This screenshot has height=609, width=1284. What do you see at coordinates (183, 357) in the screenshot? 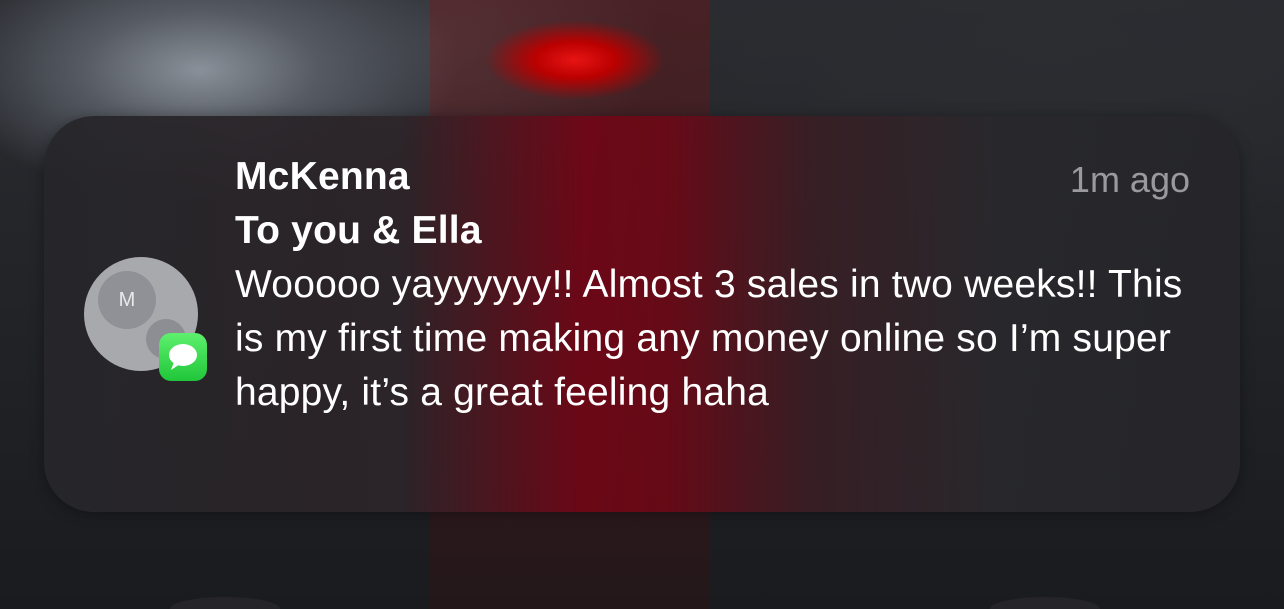
I see `messages-icon` at bounding box center [183, 357].